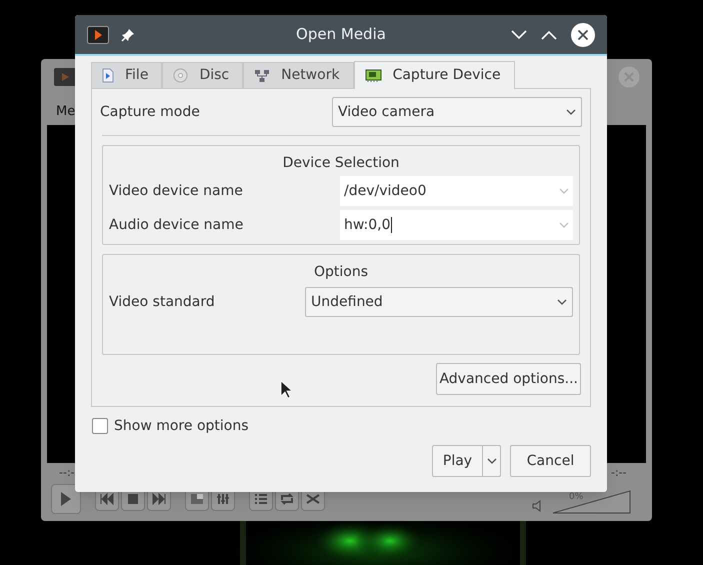 The image size is (703, 565). Describe the element at coordinates (439, 302) in the screenshot. I see `video-standard-dropdown: Undefined` at that location.